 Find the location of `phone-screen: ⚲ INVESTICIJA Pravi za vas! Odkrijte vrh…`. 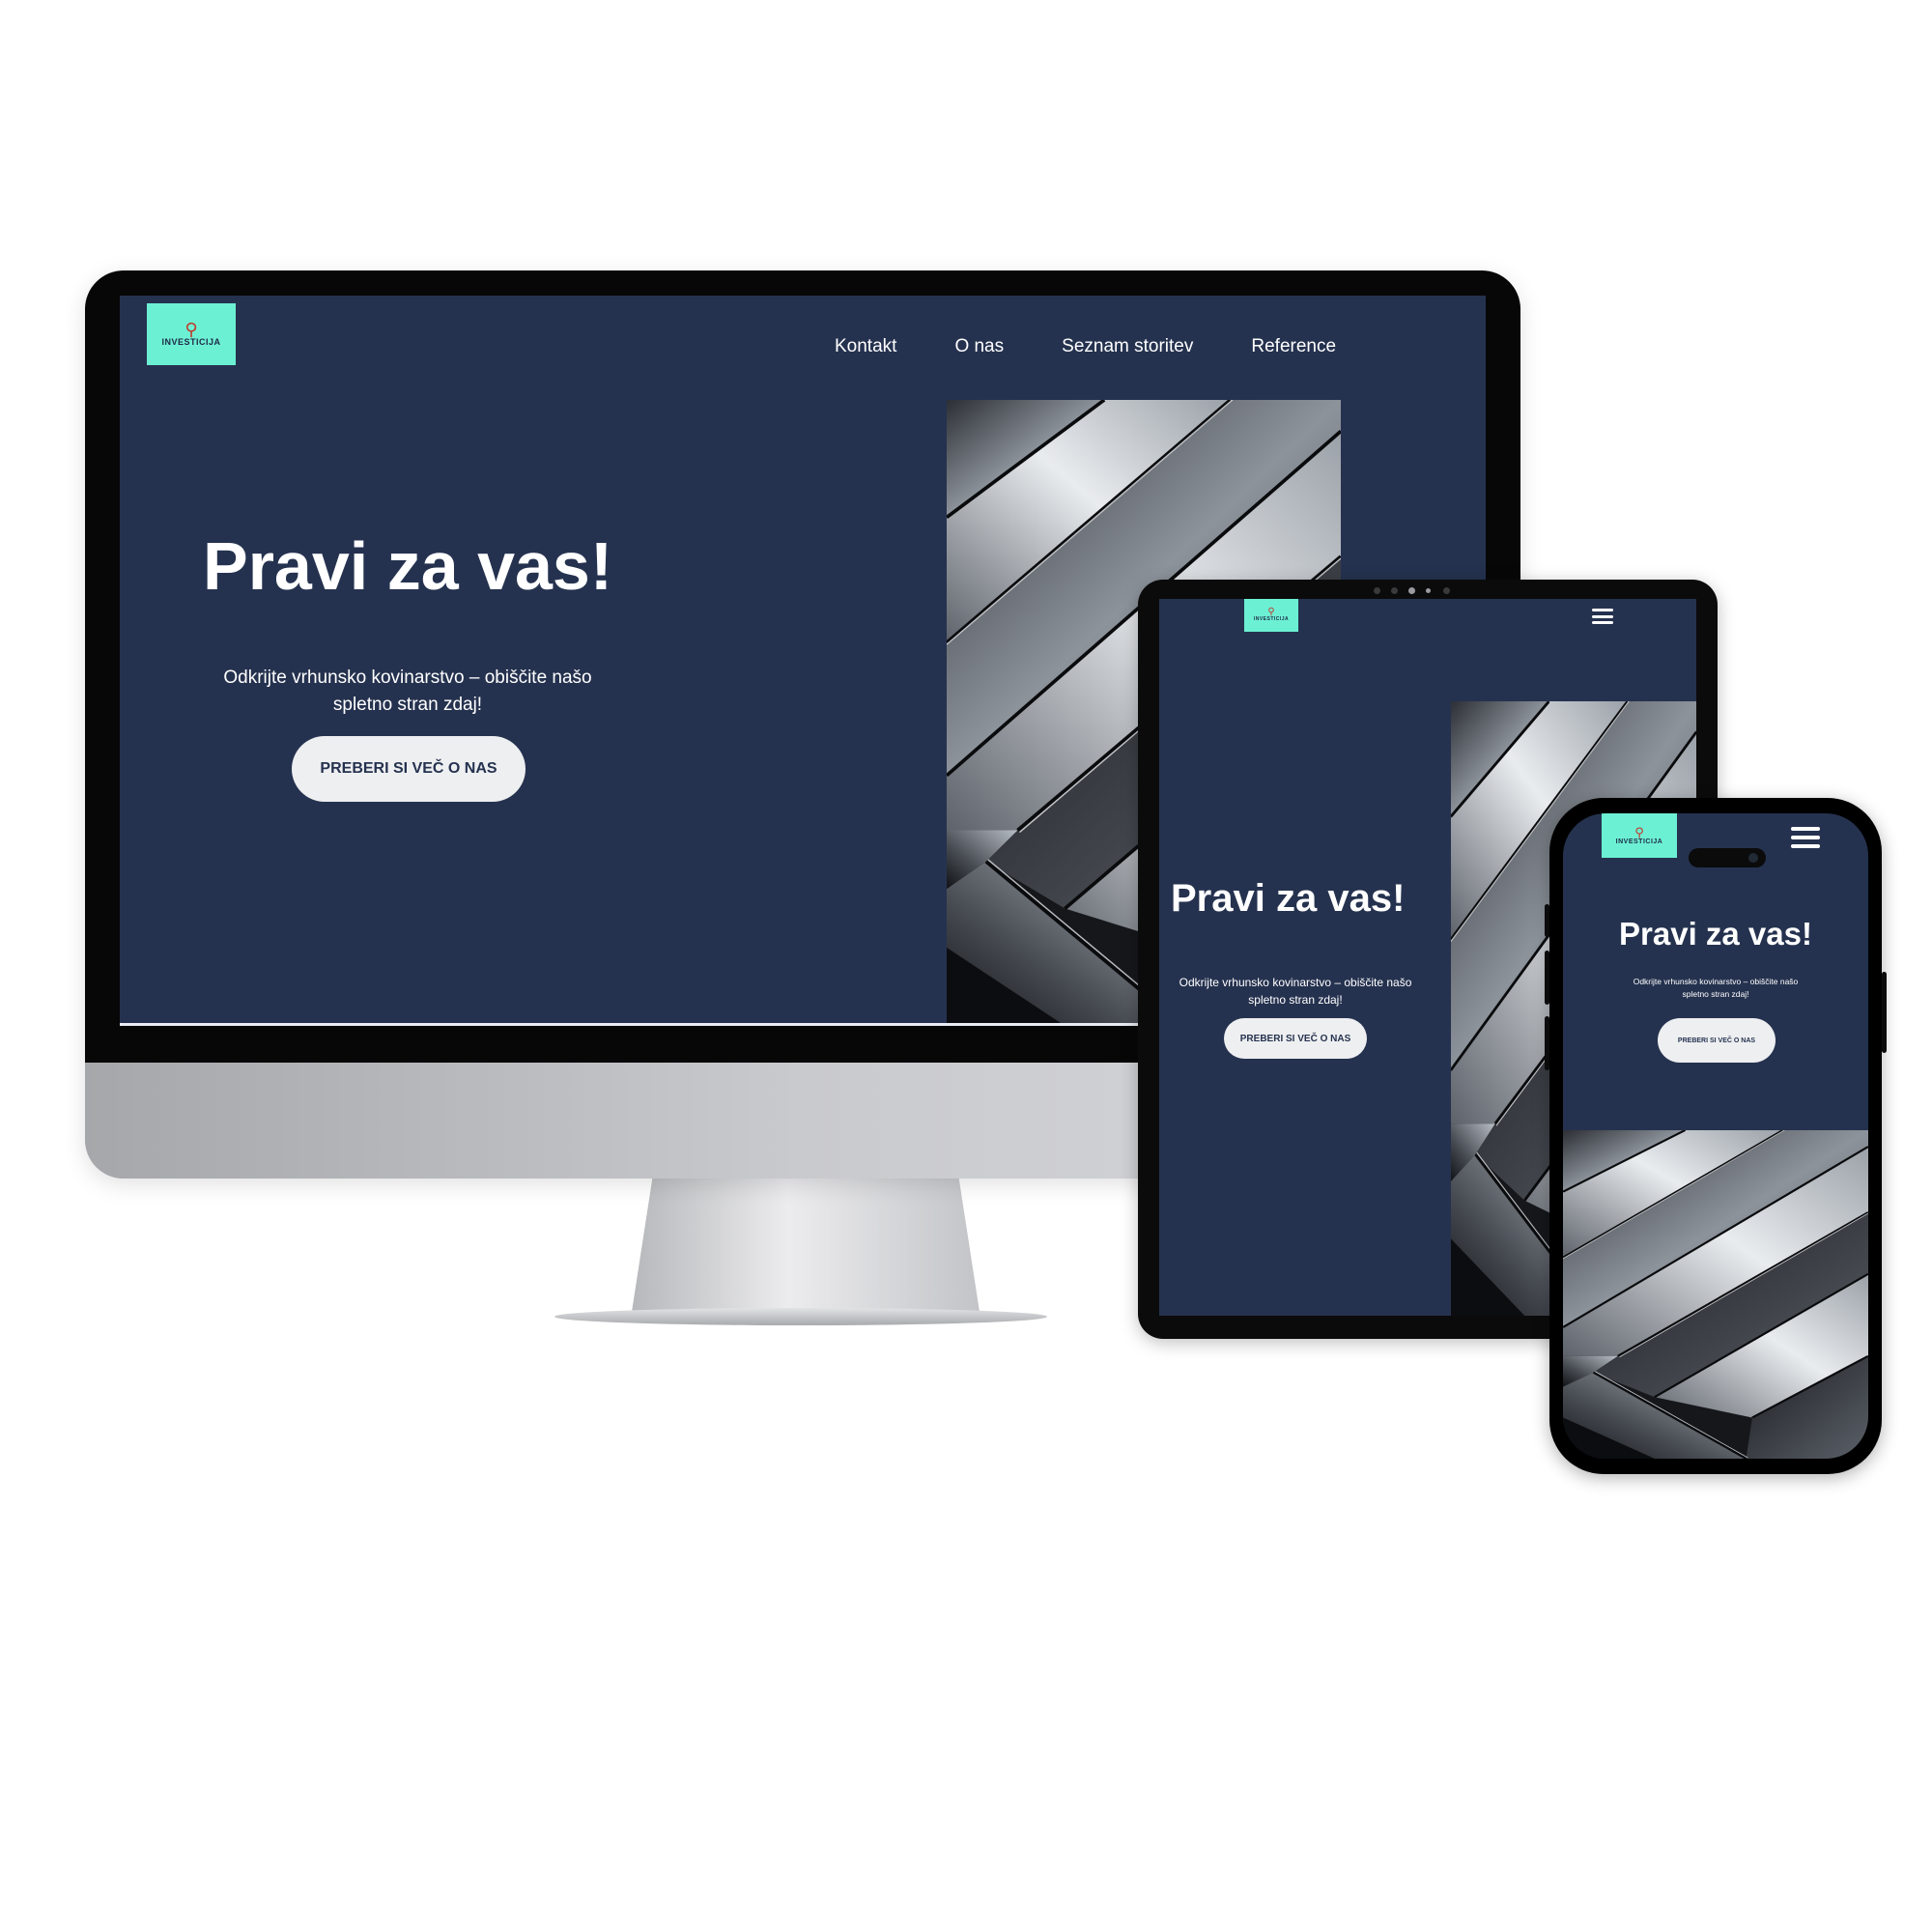

phone-screen: ⚲ INVESTICIJA Pravi za vas! Odkrijte vrh… is located at coordinates (1715, 1136).